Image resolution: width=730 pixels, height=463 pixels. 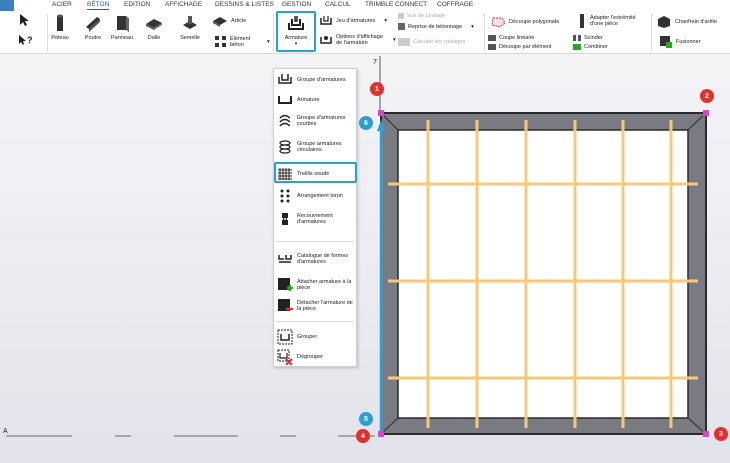 I want to click on point-marker-5: 5, so click(x=366, y=419).